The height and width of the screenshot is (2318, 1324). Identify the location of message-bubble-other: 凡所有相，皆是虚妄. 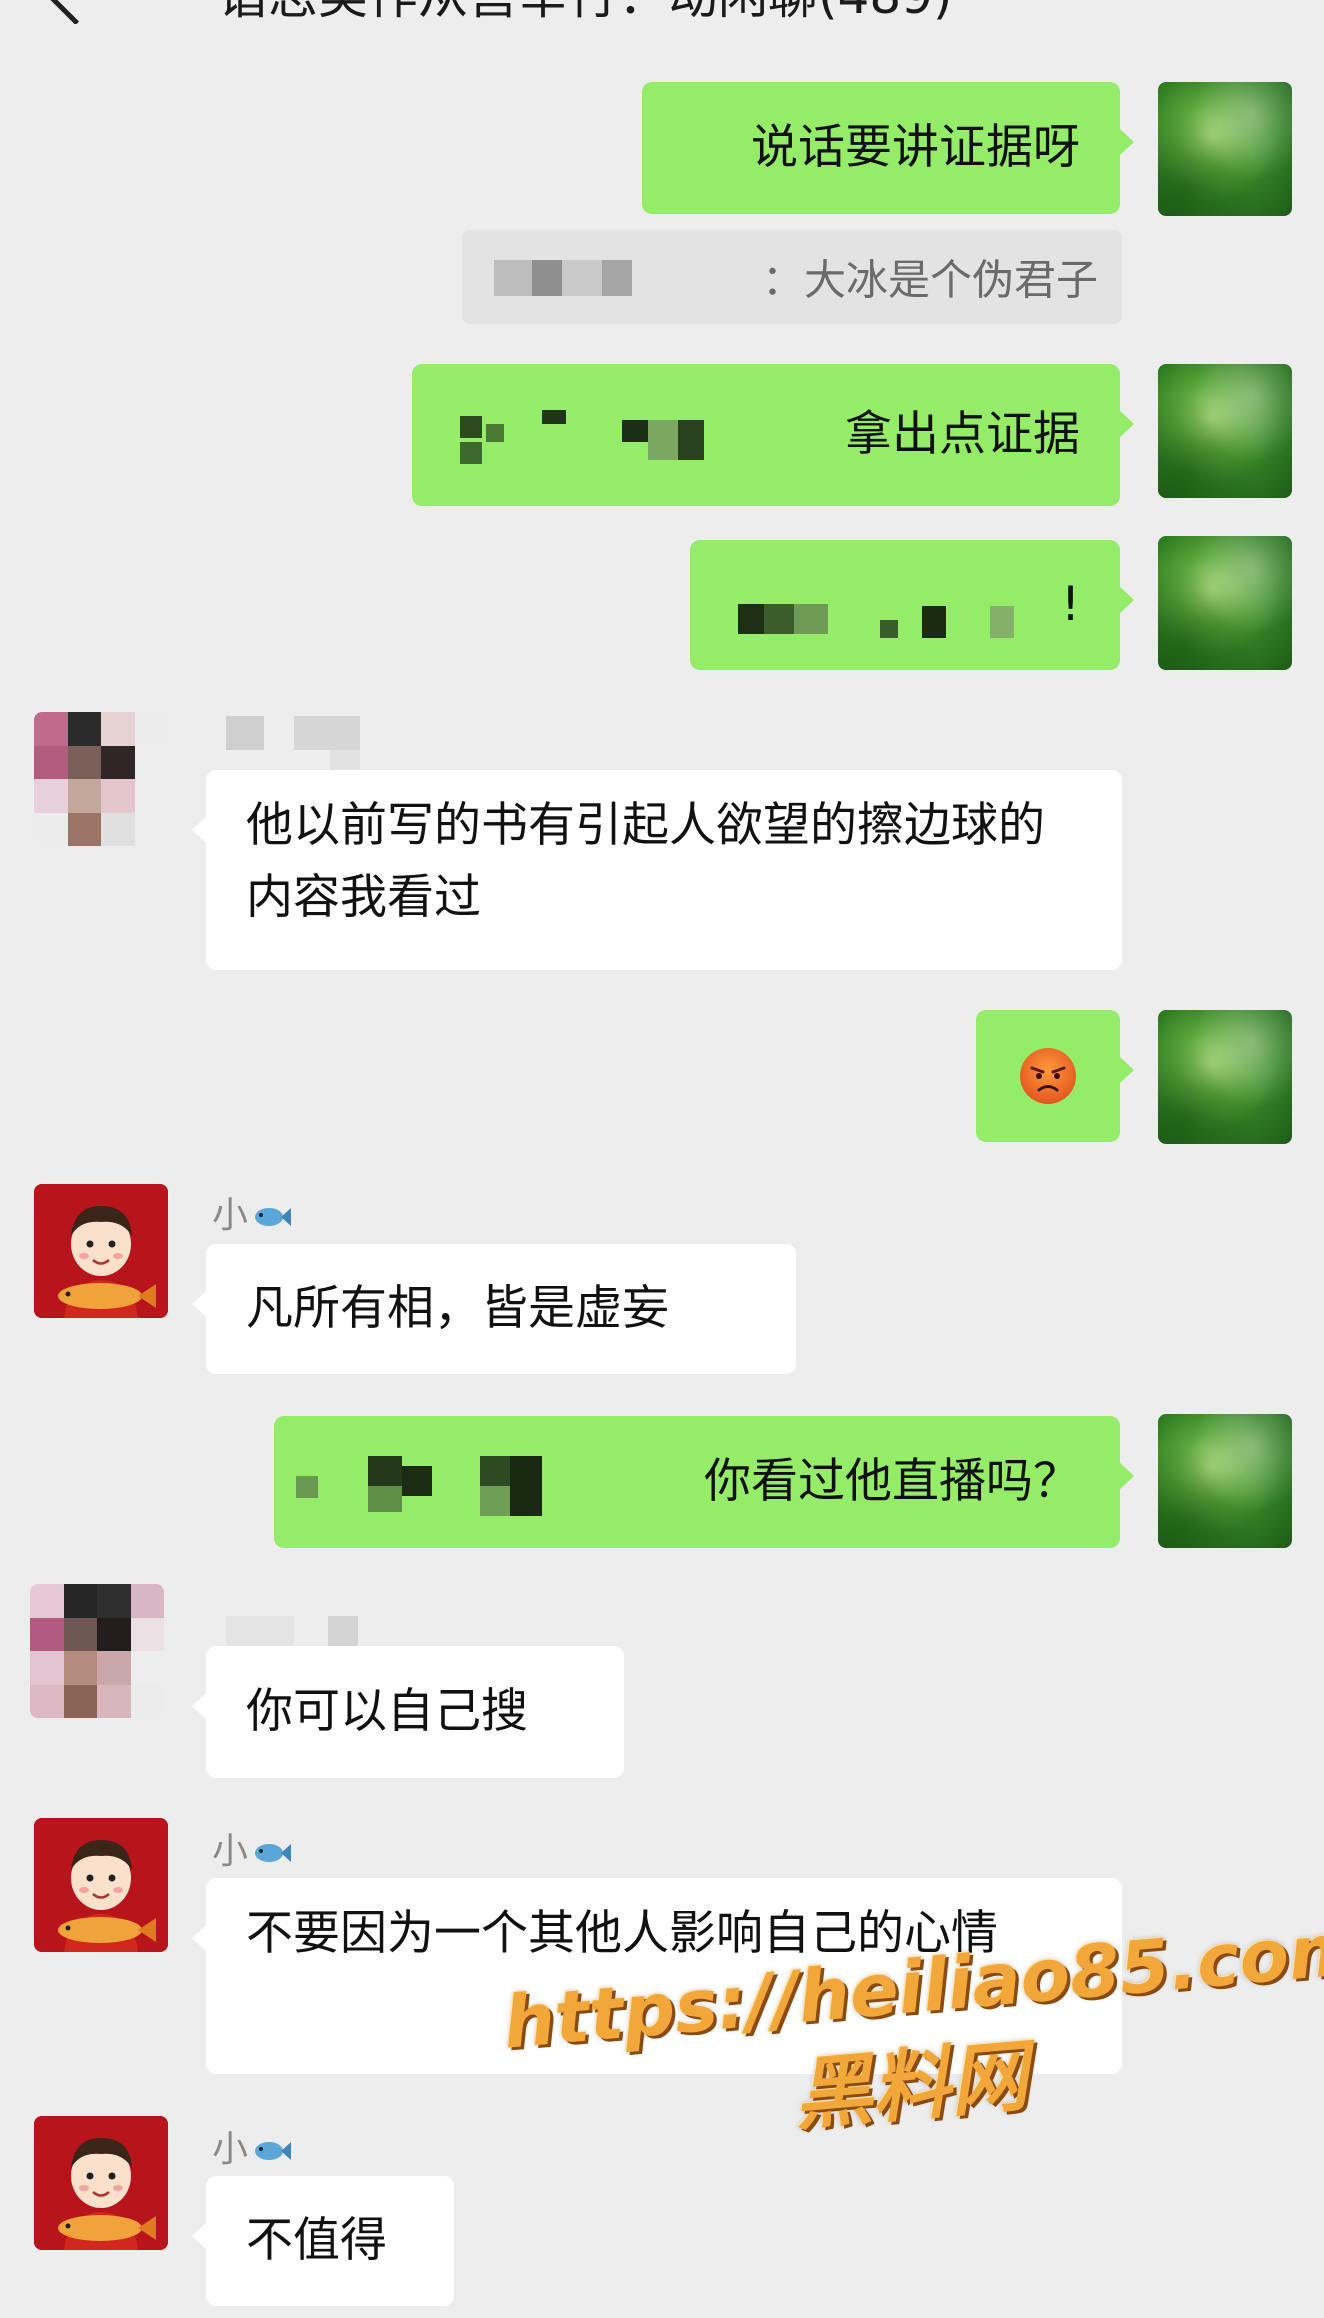
(494, 1309).